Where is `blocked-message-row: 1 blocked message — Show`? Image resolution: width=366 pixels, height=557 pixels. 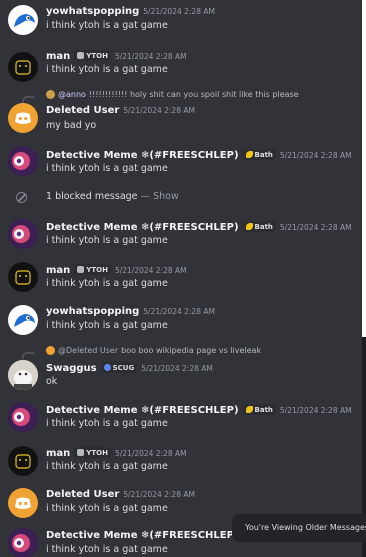 blocked-message-row: 1 blocked message — Show is located at coordinates (181, 198).